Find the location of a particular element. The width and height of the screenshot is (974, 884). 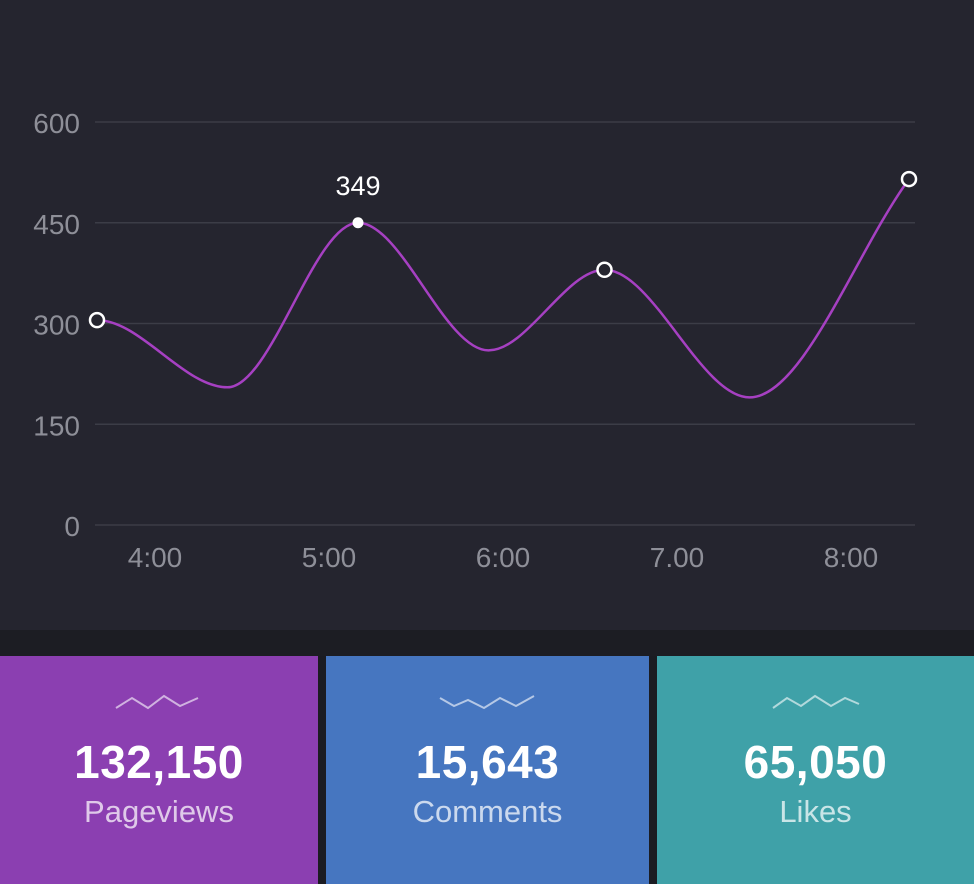

divider is located at coordinates (487, 643).